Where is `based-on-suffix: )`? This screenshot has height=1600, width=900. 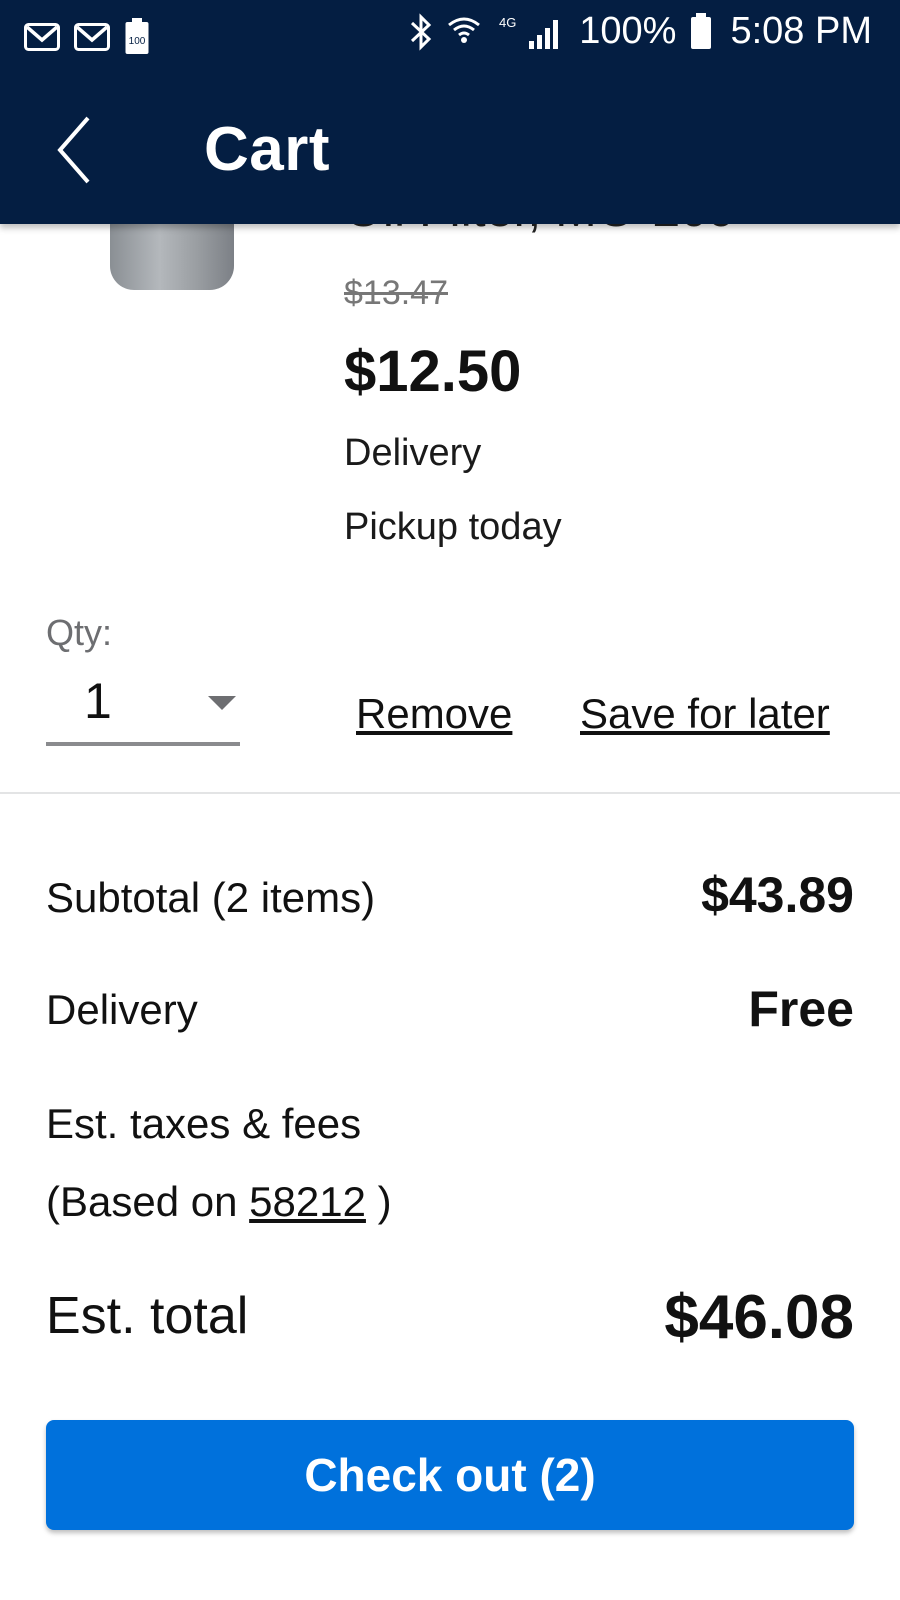 based-on-suffix: ) is located at coordinates (378, 1201).